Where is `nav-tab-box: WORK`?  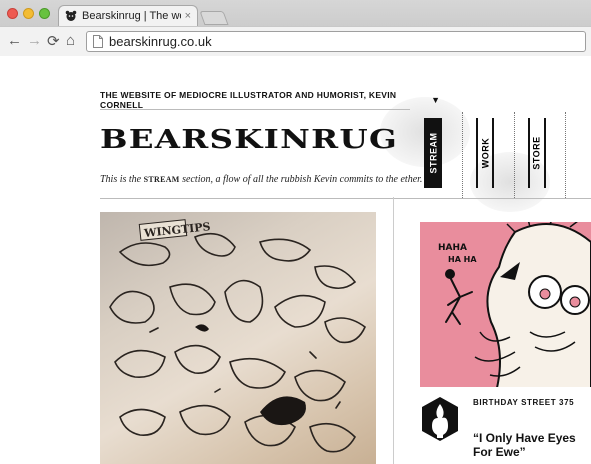 nav-tab-box: WORK is located at coordinates (485, 153).